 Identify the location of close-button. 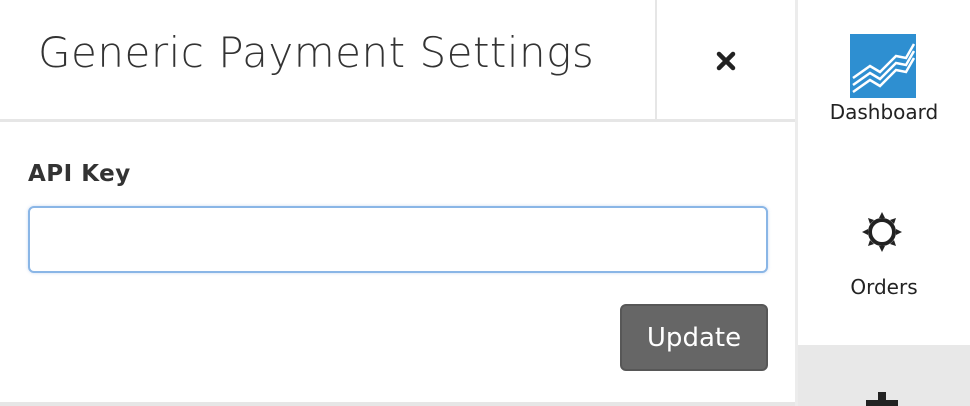
(726, 61).